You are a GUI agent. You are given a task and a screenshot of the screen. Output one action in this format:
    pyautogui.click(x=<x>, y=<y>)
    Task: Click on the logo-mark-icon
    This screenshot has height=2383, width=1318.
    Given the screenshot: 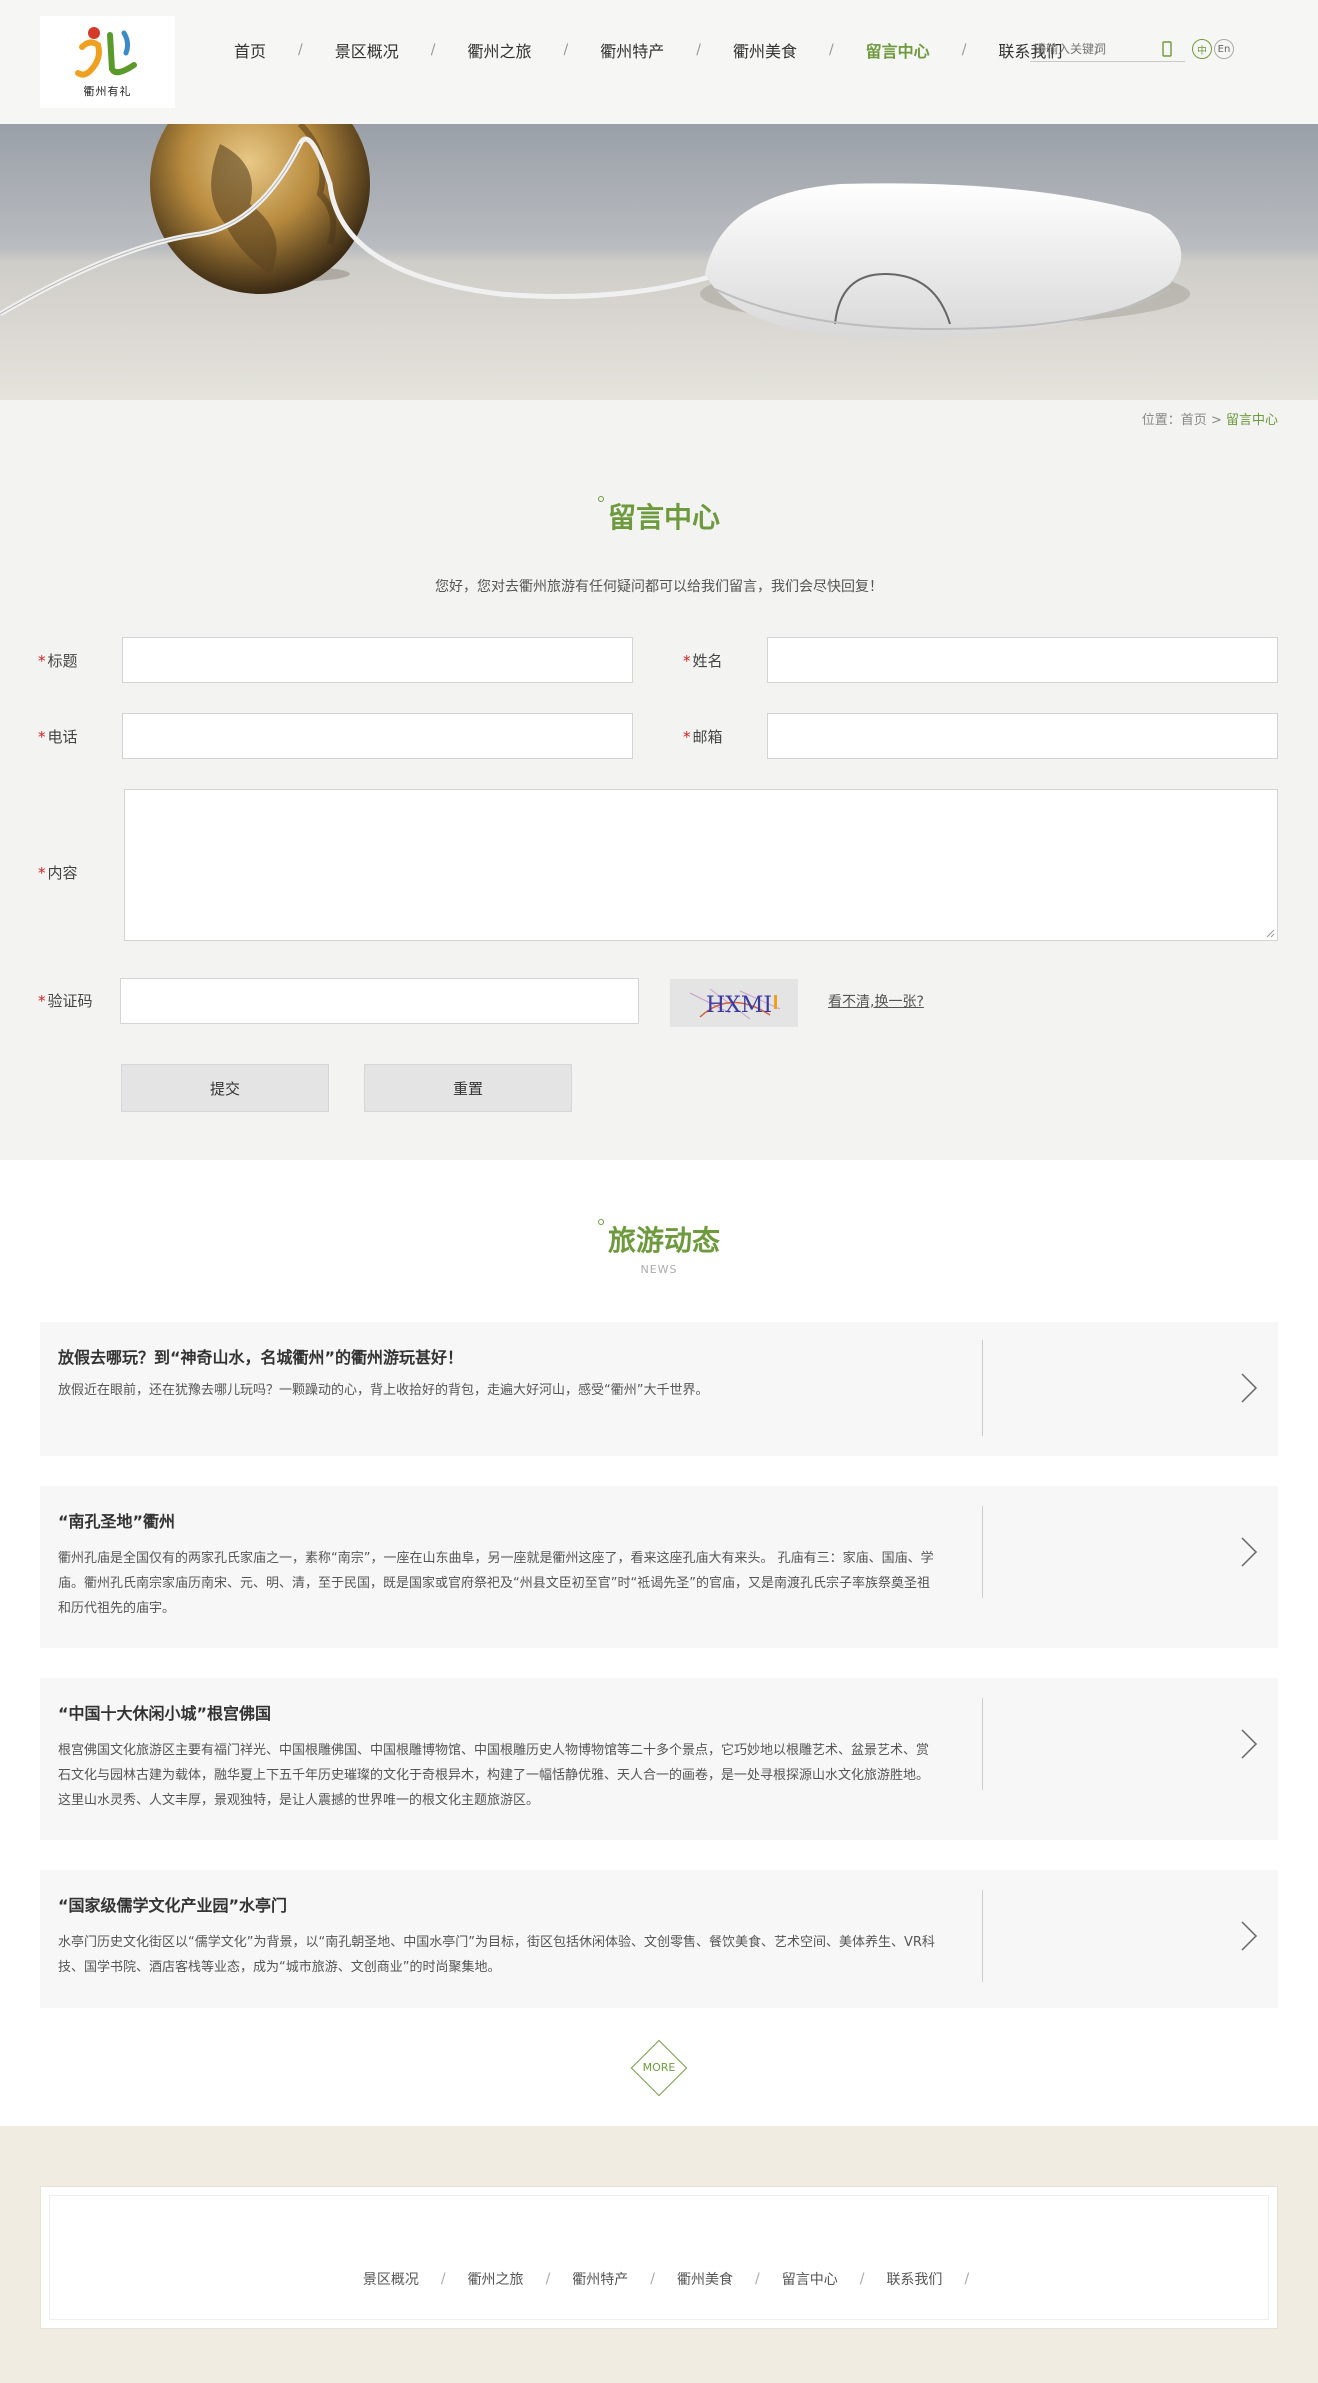 What is the action you would take?
    pyautogui.click(x=105, y=52)
    